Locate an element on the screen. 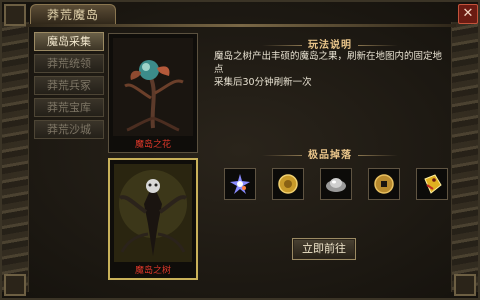  card-island-flower: 魔岛之花 is located at coordinates (153, 93).